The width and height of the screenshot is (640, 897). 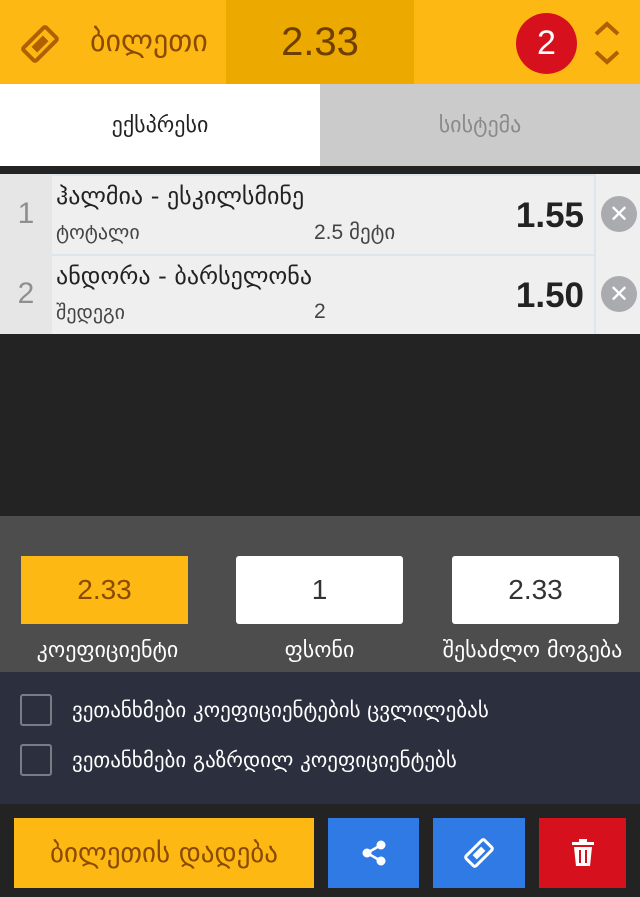 I want to click on share-button, so click(x=373, y=853).